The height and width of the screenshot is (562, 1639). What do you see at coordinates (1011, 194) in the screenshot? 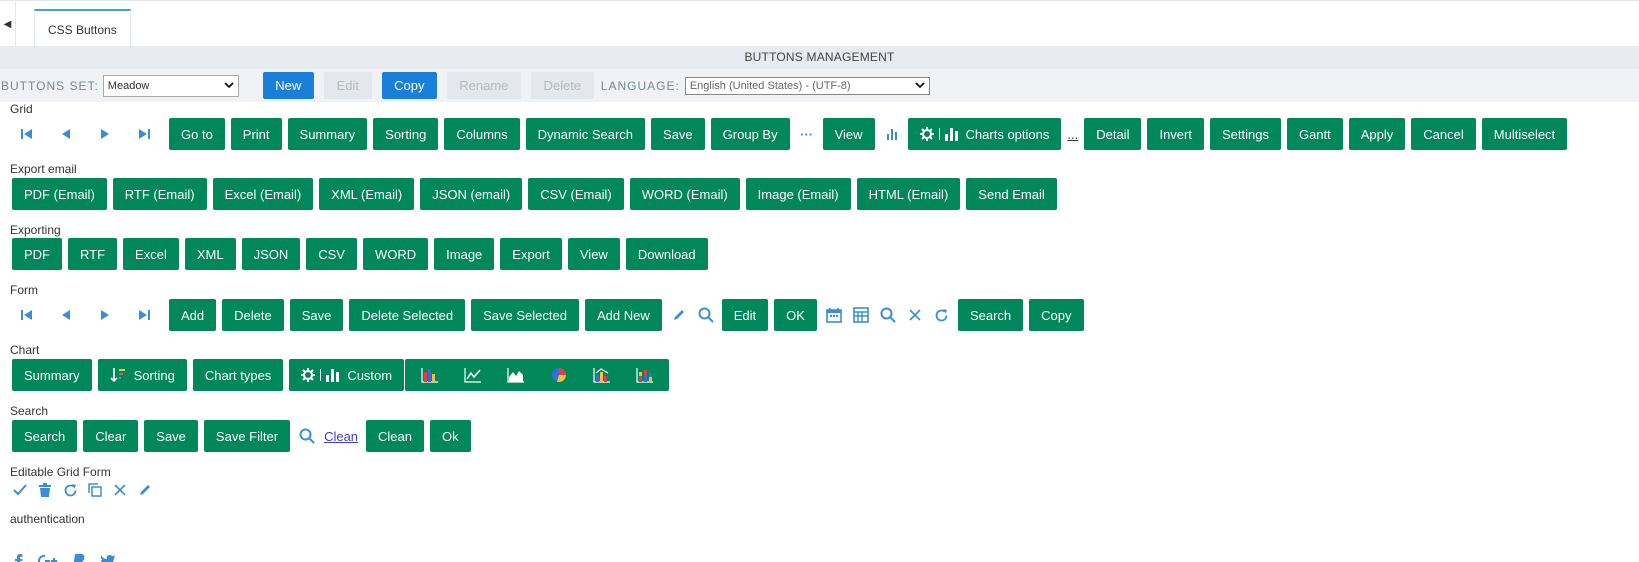
I see `send-email-button: Send Email` at bounding box center [1011, 194].